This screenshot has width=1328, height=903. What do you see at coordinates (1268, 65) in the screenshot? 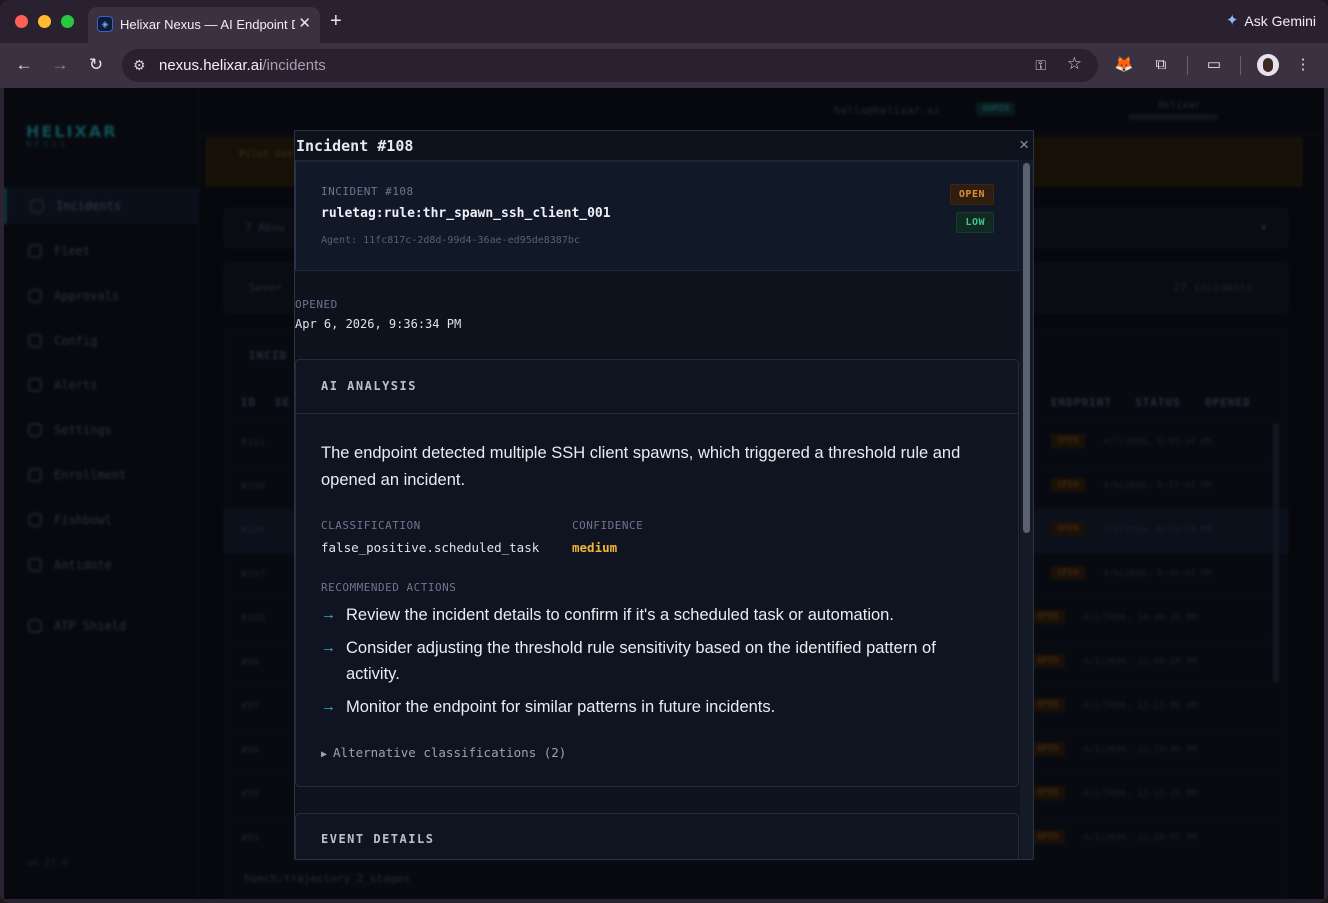
I see `profile-avatar` at bounding box center [1268, 65].